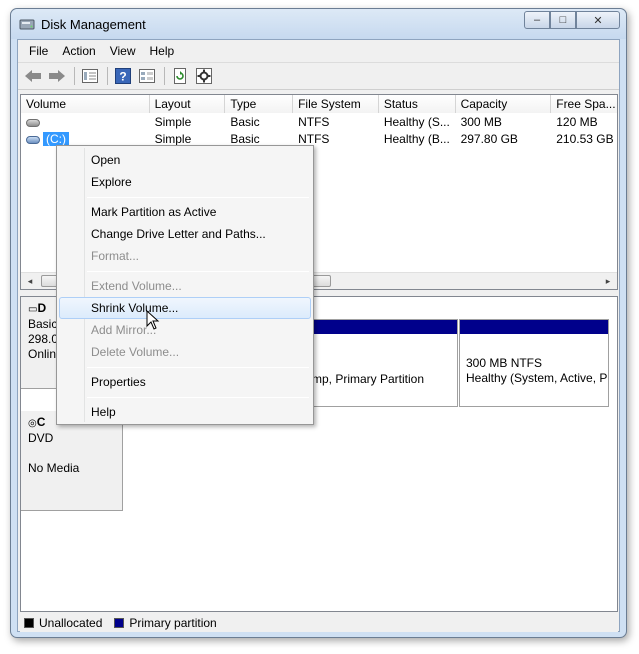  What do you see at coordinates (185, 382) in the screenshot?
I see `menu-item-properties: Properties` at bounding box center [185, 382].